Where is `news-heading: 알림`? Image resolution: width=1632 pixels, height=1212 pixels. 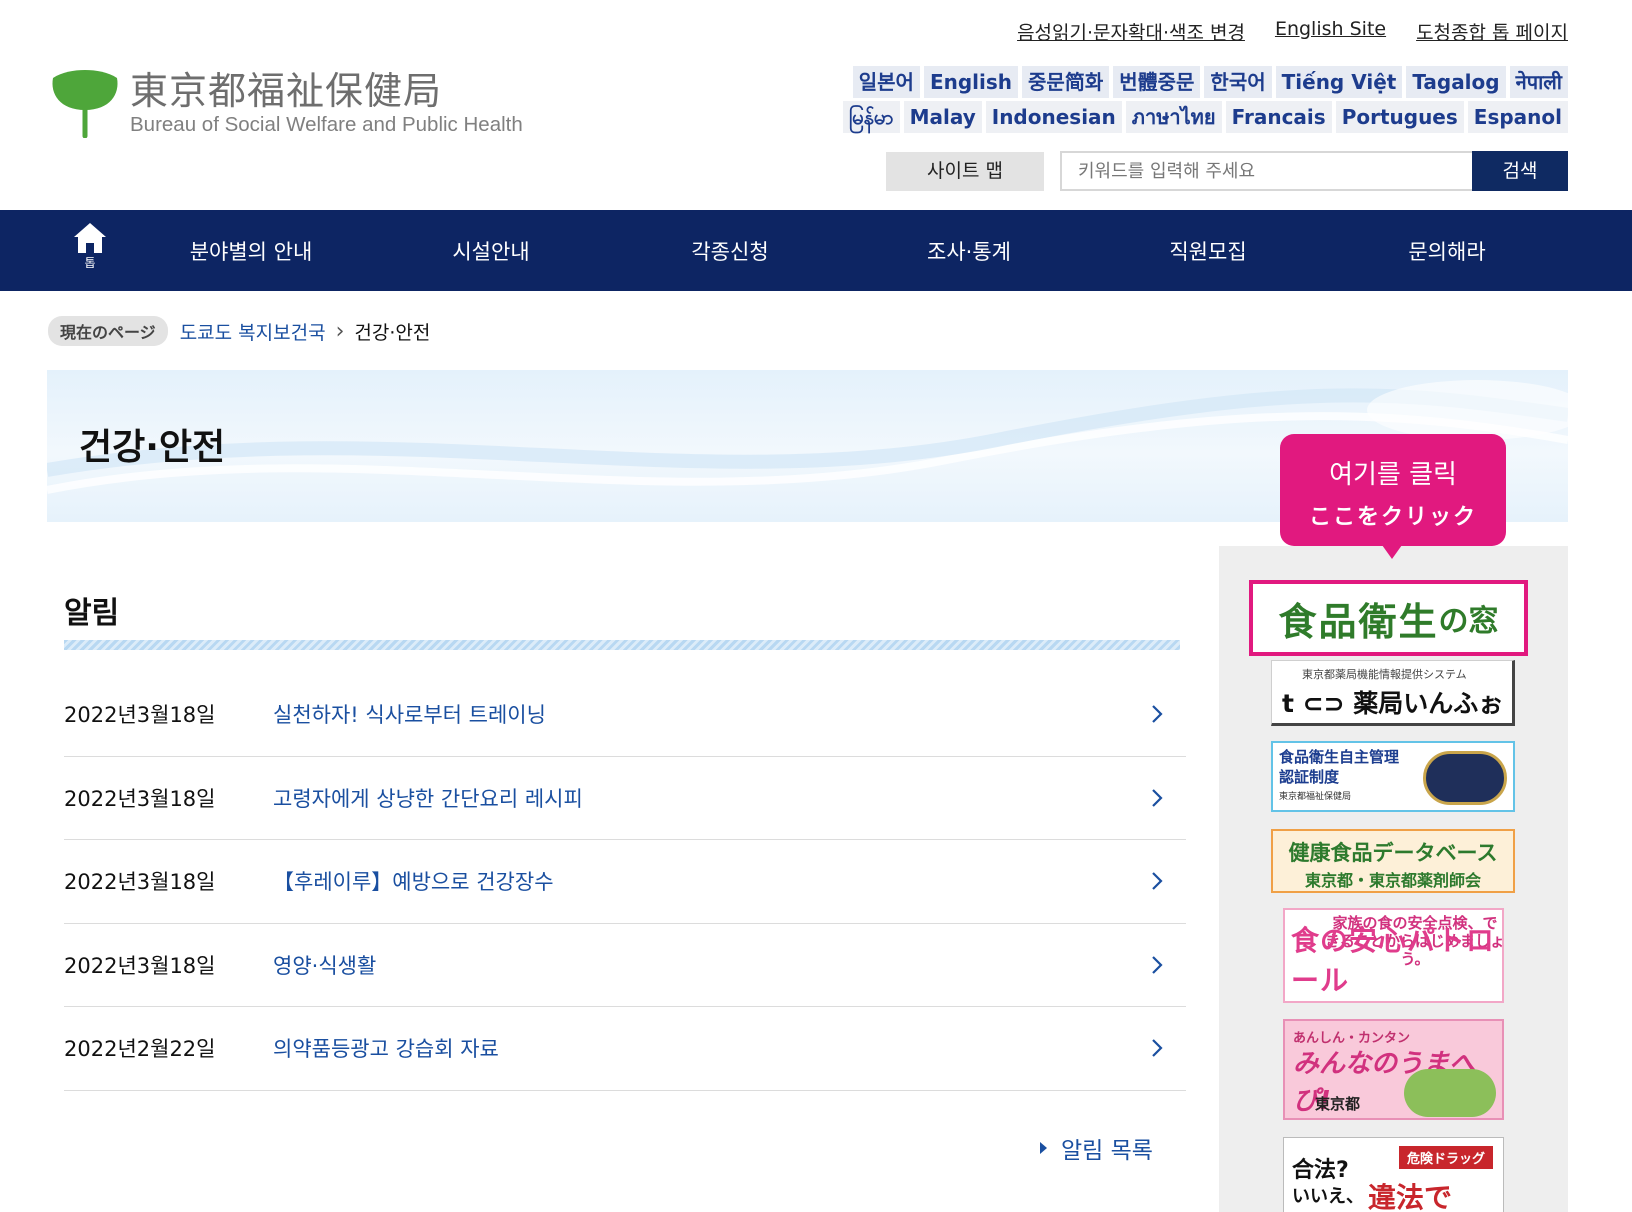 news-heading: 알림 is located at coordinates (92, 613).